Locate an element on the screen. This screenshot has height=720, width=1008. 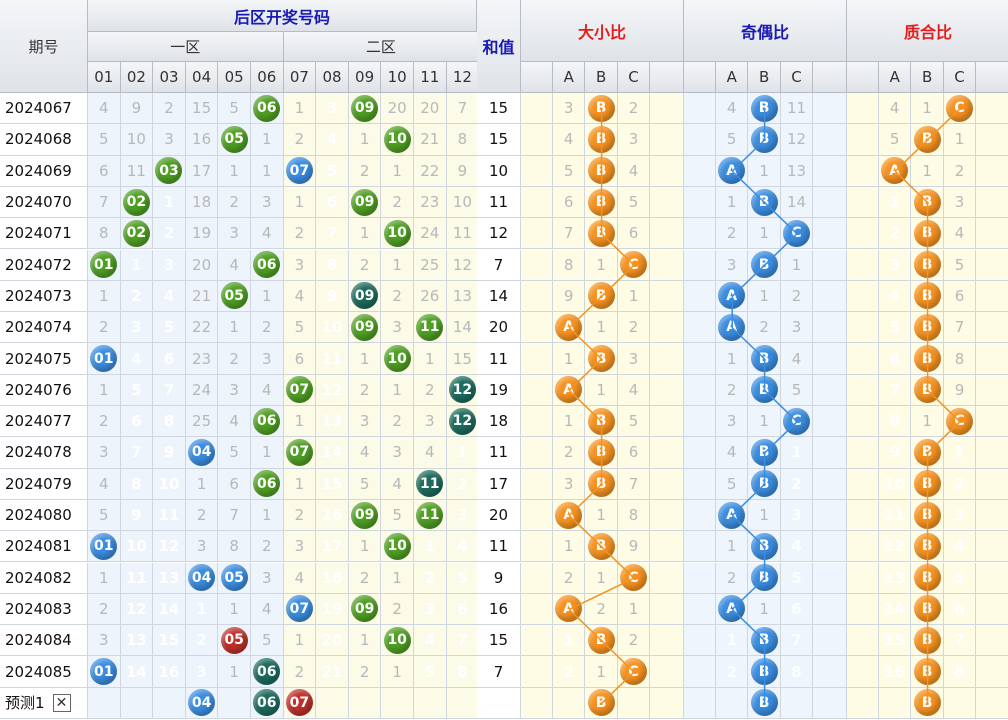
miss-count-cell: 16 is located at coordinates (332, 515).